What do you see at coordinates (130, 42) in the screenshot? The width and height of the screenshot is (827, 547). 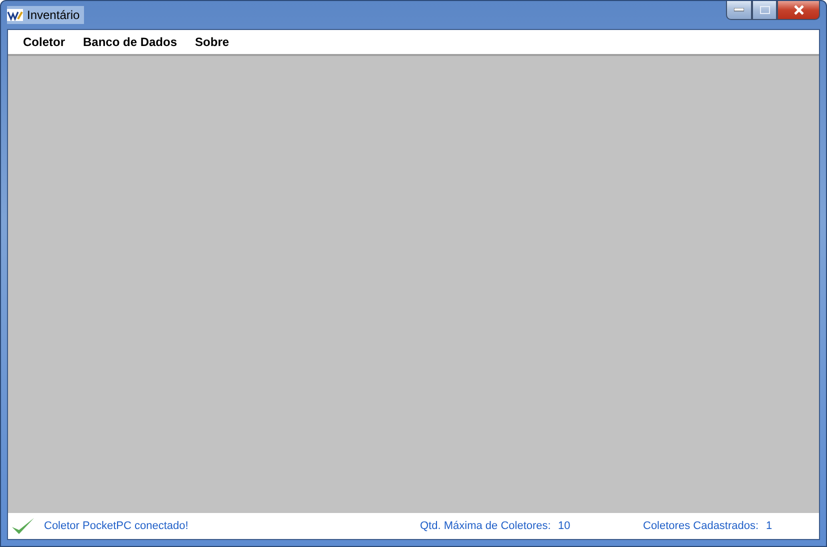 I see `menu-item: Banco de Dados` at bounding box center [130, 42].